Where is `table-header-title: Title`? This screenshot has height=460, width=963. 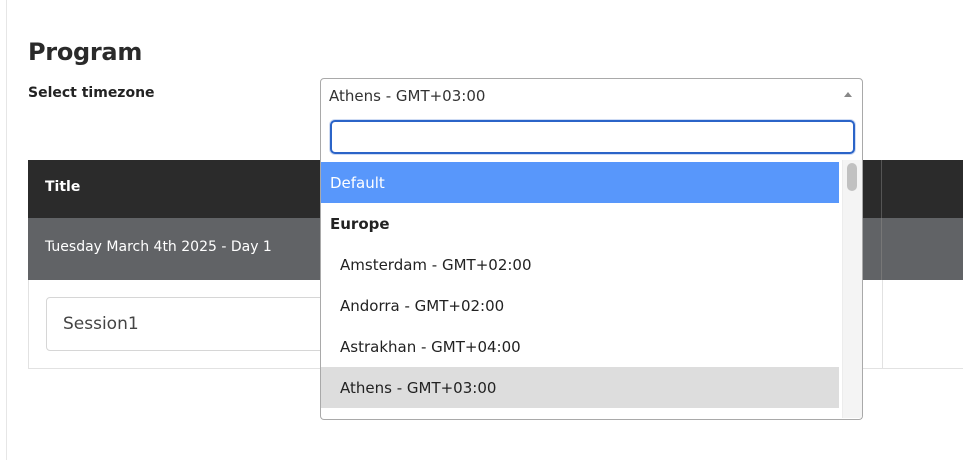
table-header-title: Title is located at coordinates (63, 187).